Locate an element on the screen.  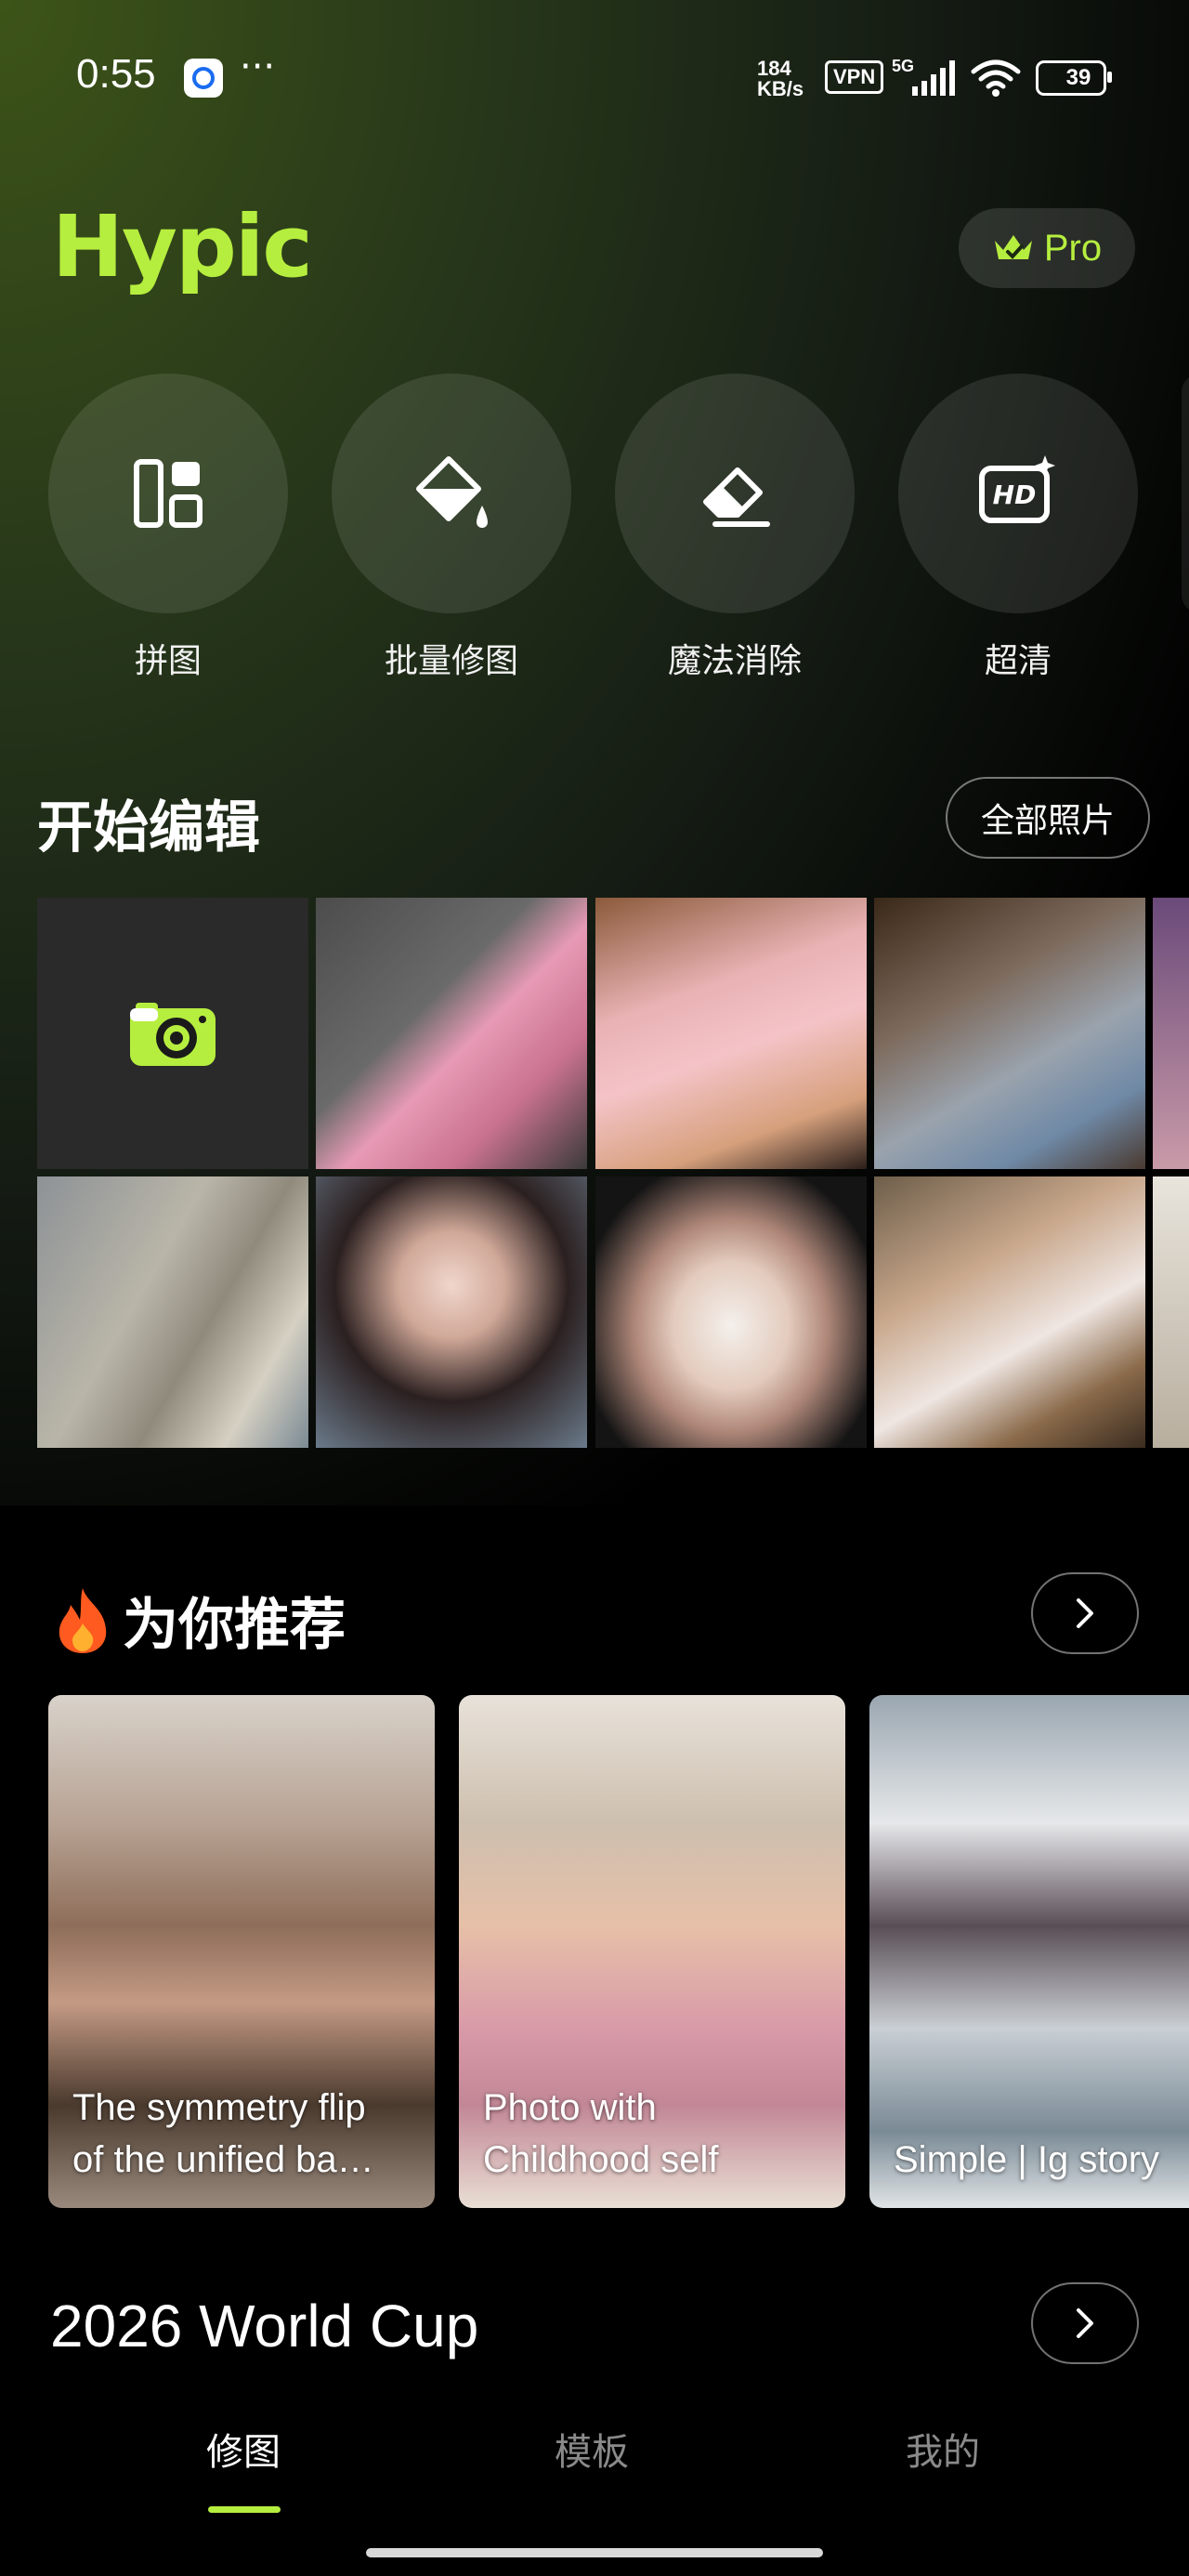
recommend-header: 为你推荐 is located at coordinates (198, 1620).